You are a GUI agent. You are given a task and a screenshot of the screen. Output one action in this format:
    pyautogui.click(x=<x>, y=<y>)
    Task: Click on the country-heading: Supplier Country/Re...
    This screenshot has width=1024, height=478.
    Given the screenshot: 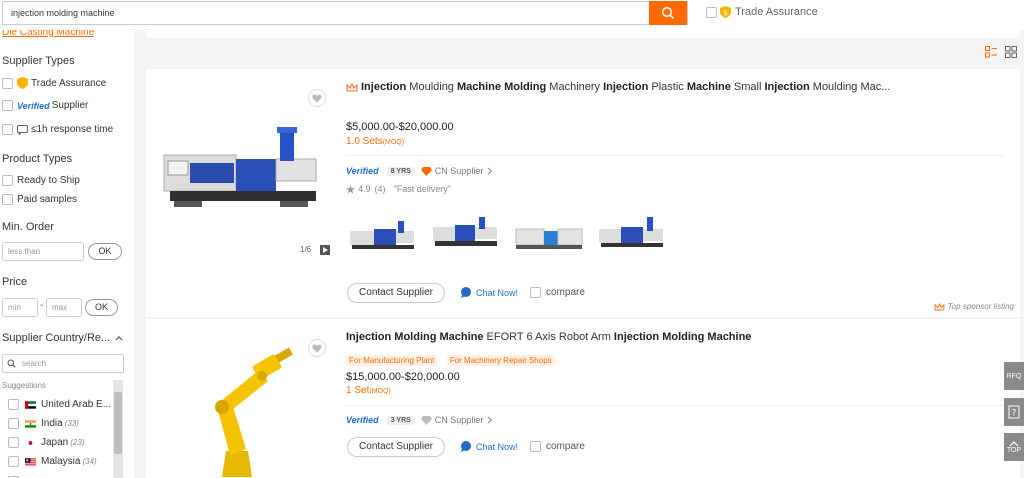 What is the action you would take?
    pyautogui.click(x=62, y=338)
    